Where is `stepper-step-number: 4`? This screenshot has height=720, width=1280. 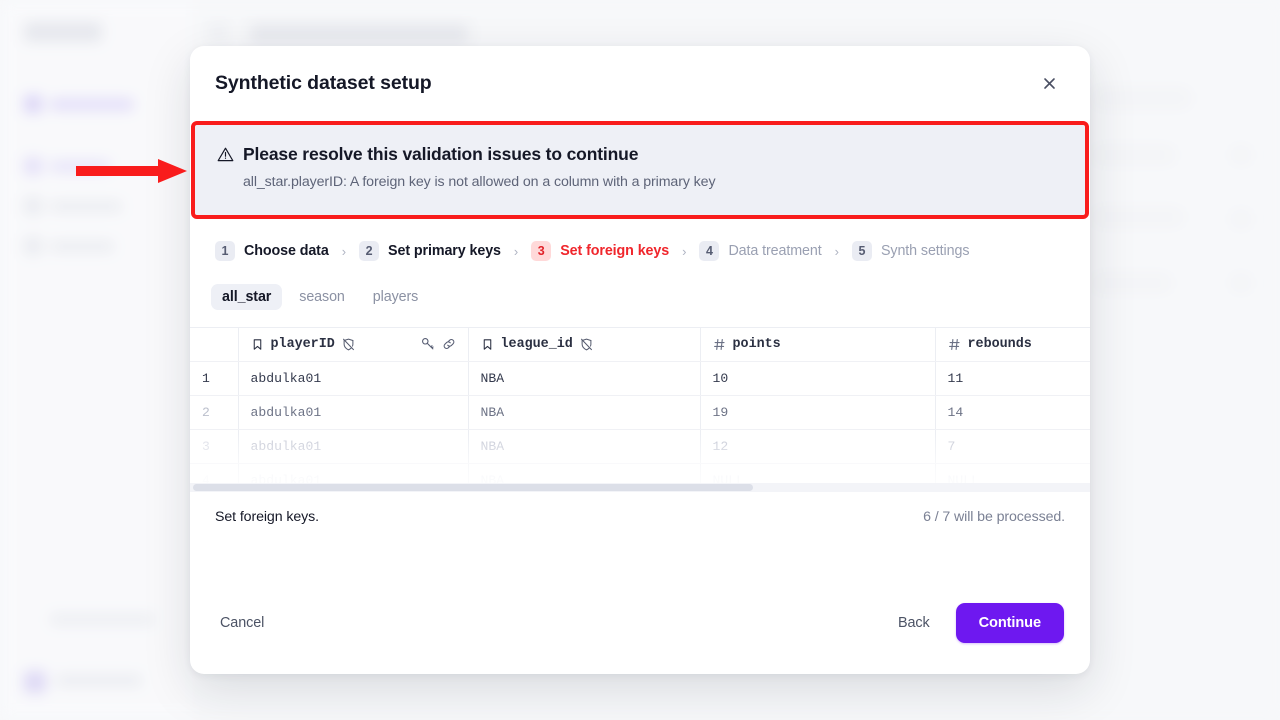 stepper-step-number: 4 is located at coordinates (709, 251).